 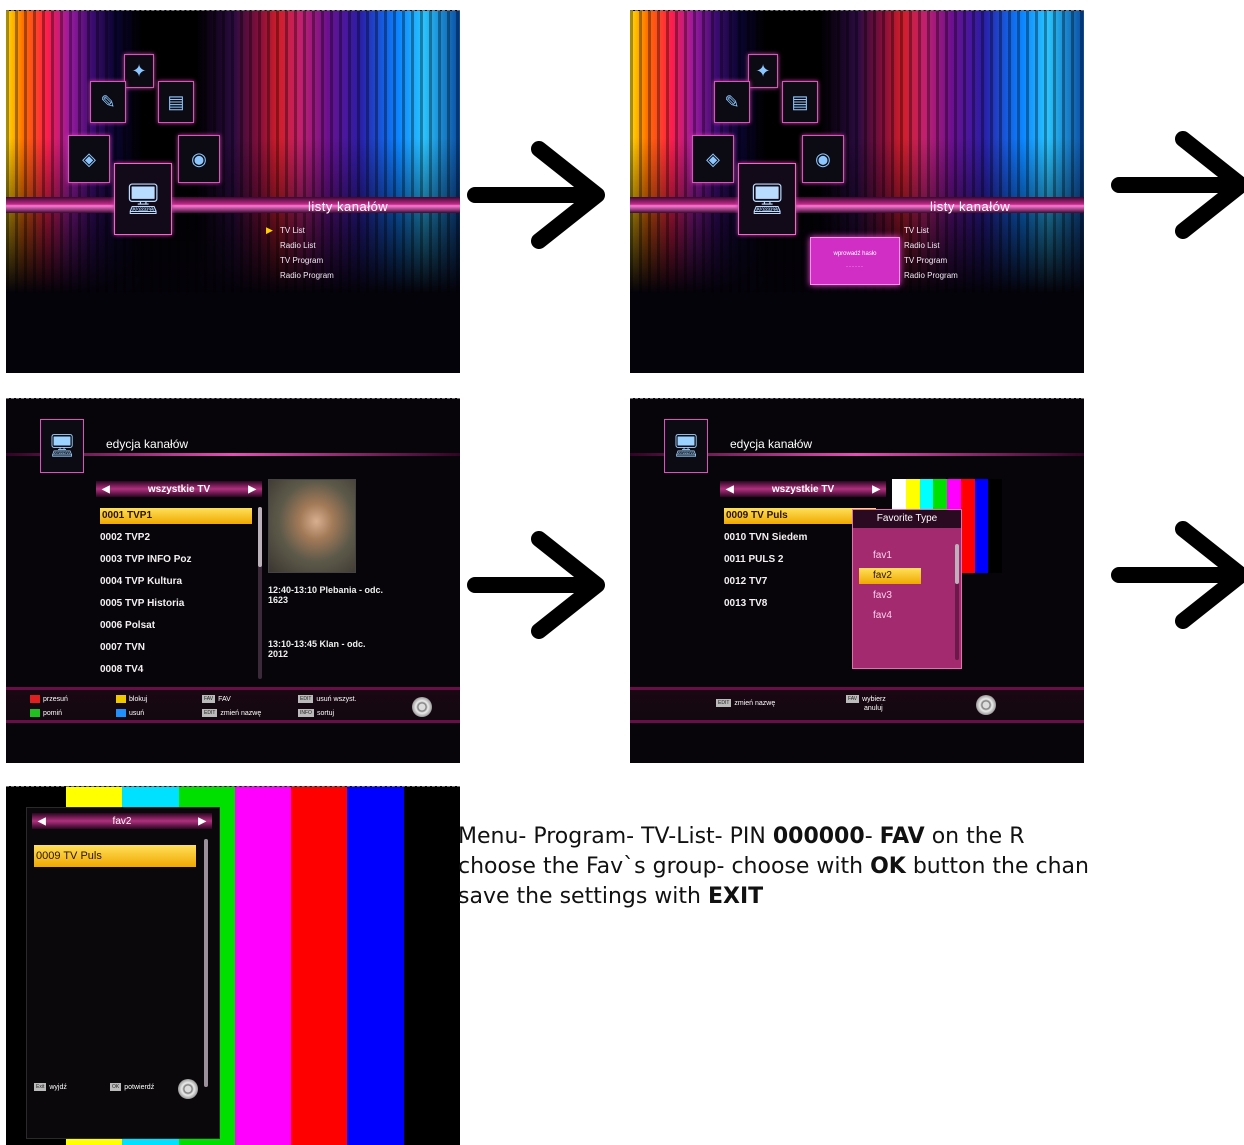 What do you see at coordinates (174, 606) in the screenshot?
I see `list-item: 0005 TVP Historia` at bounding box center [174, 606].